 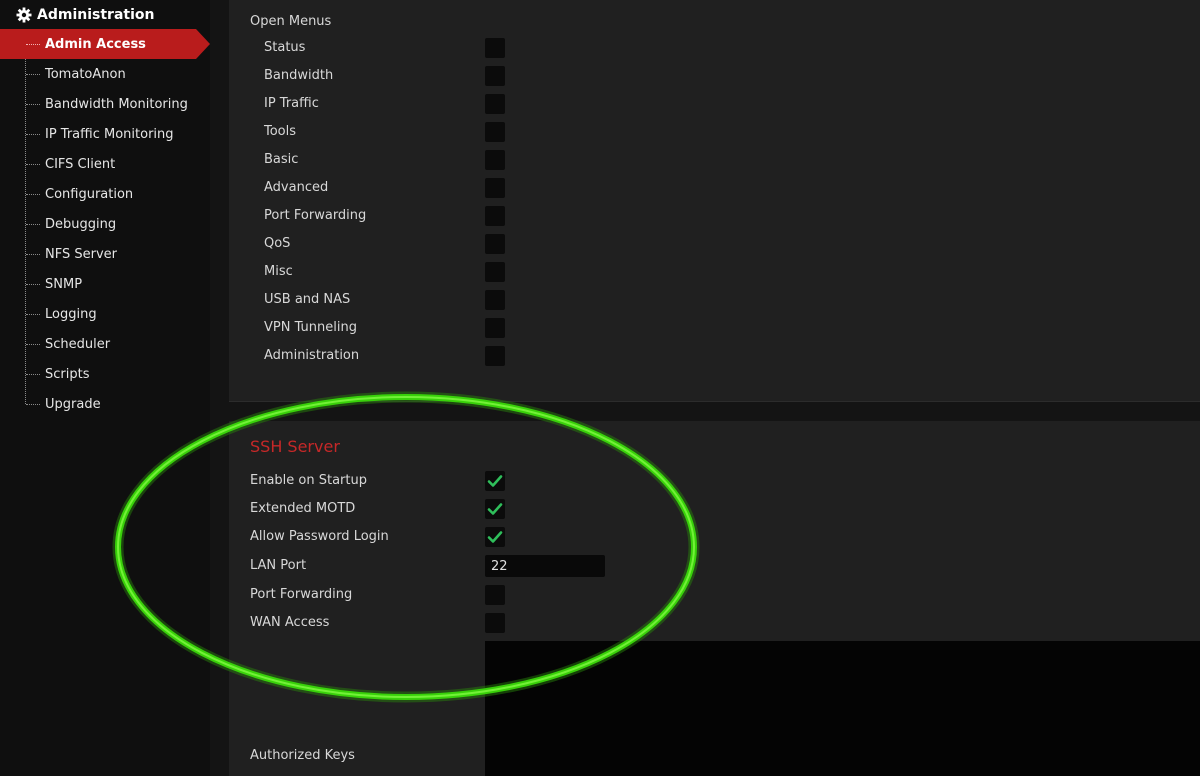 What do you see at coordinates (80, 164) in the screenshot?
I see `sidebar-item-label: CIFS Client` at bounding box center [80, 164].